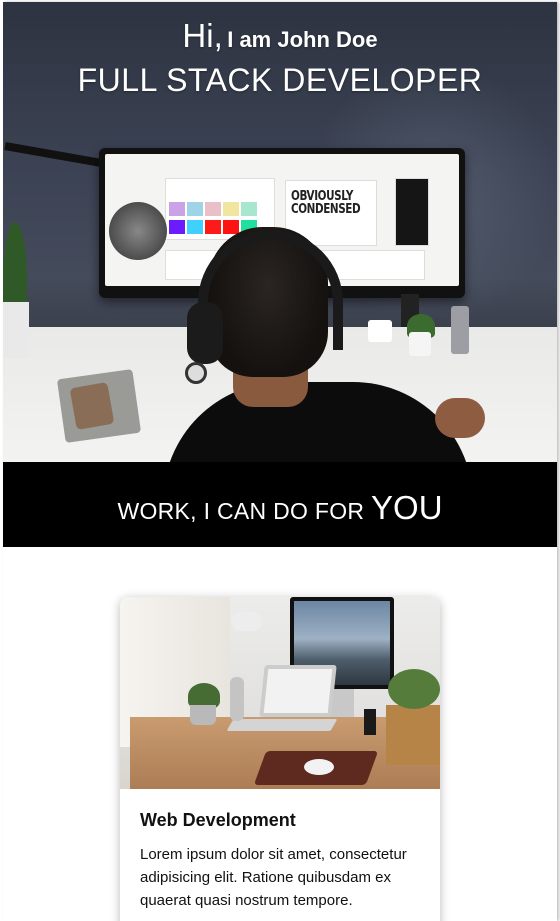 The width and height of the screenshot is (560, 921). What do you see at coordinates (247, 621) in the screenshot?
I see `lamp` at bounding box center [247, 621].